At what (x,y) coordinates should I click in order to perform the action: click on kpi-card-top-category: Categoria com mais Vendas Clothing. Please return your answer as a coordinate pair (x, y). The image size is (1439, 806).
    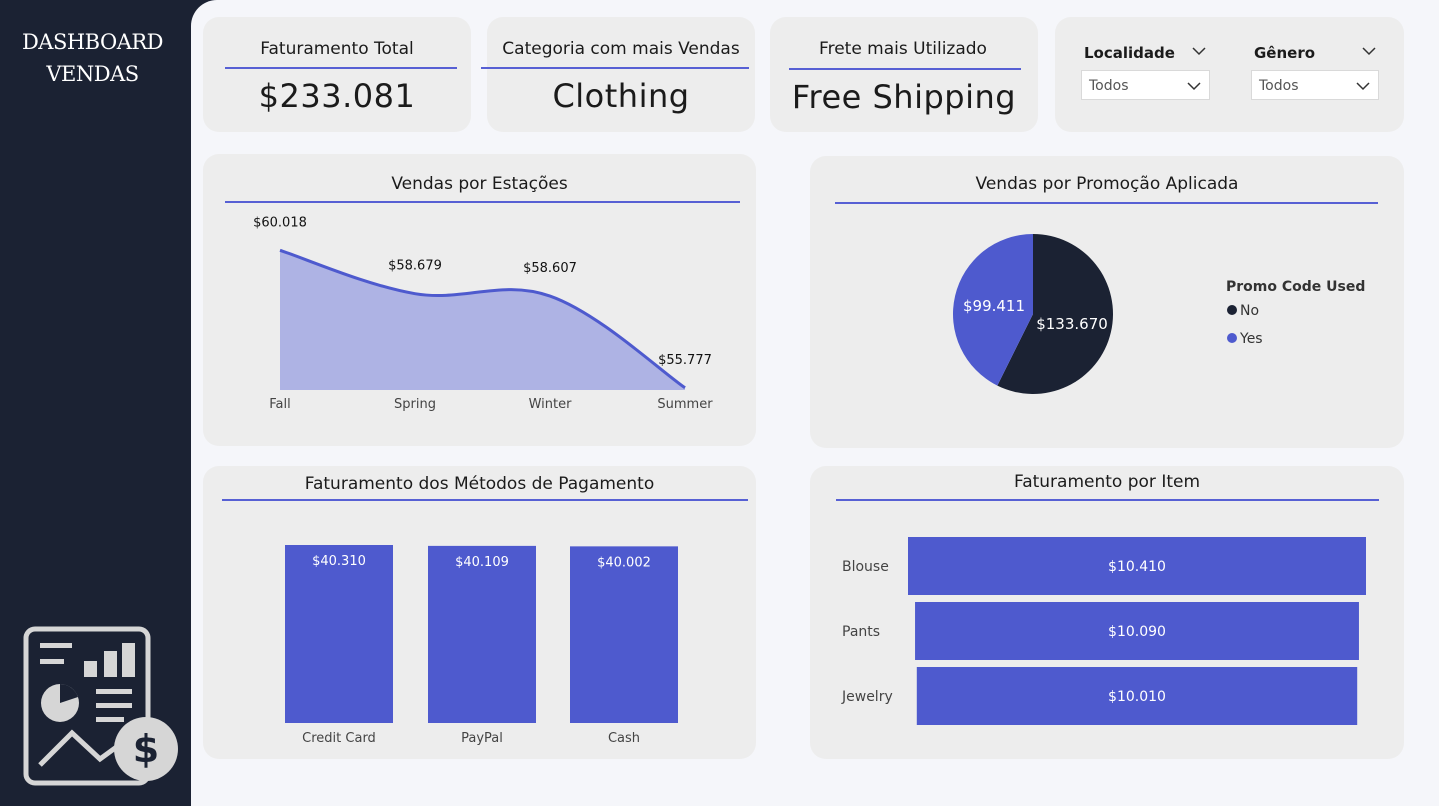
    Looking at the image, I should click on (618, 74).